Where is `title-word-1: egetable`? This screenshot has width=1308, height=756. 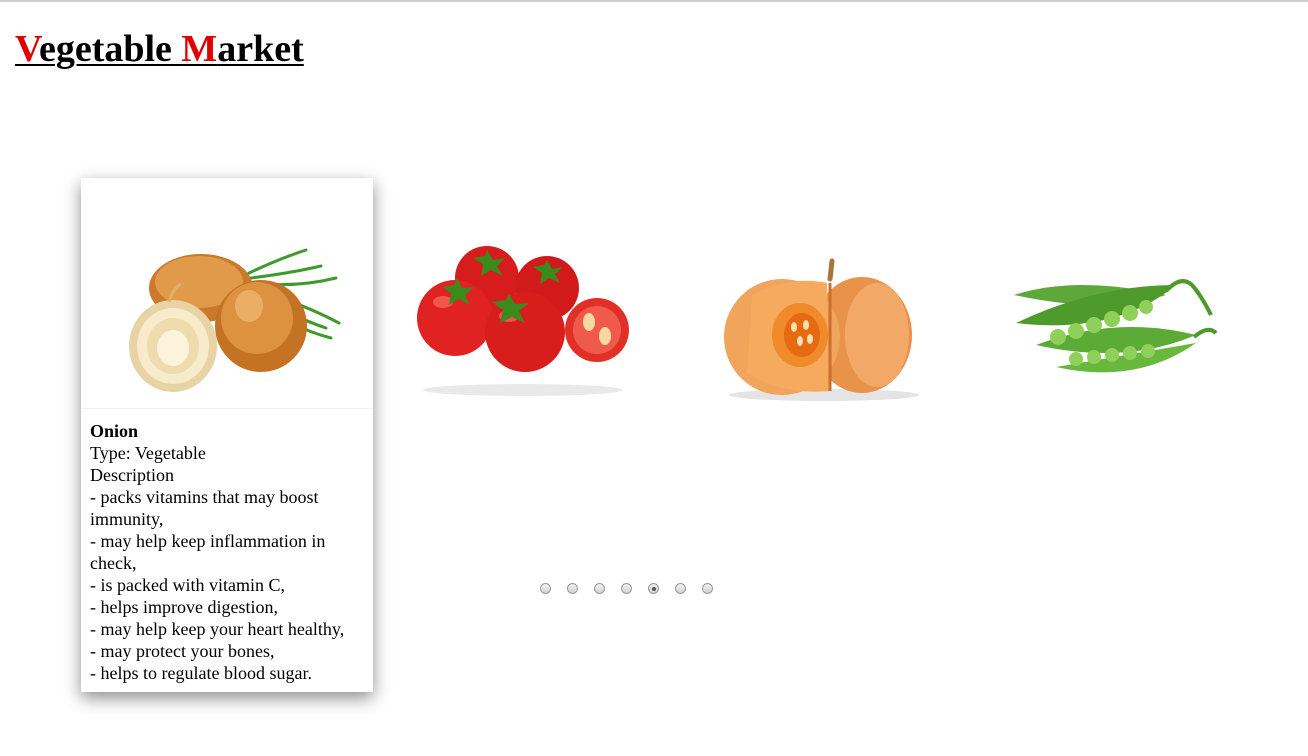 title-word-1: egetable is located at coordinates (110, 49).